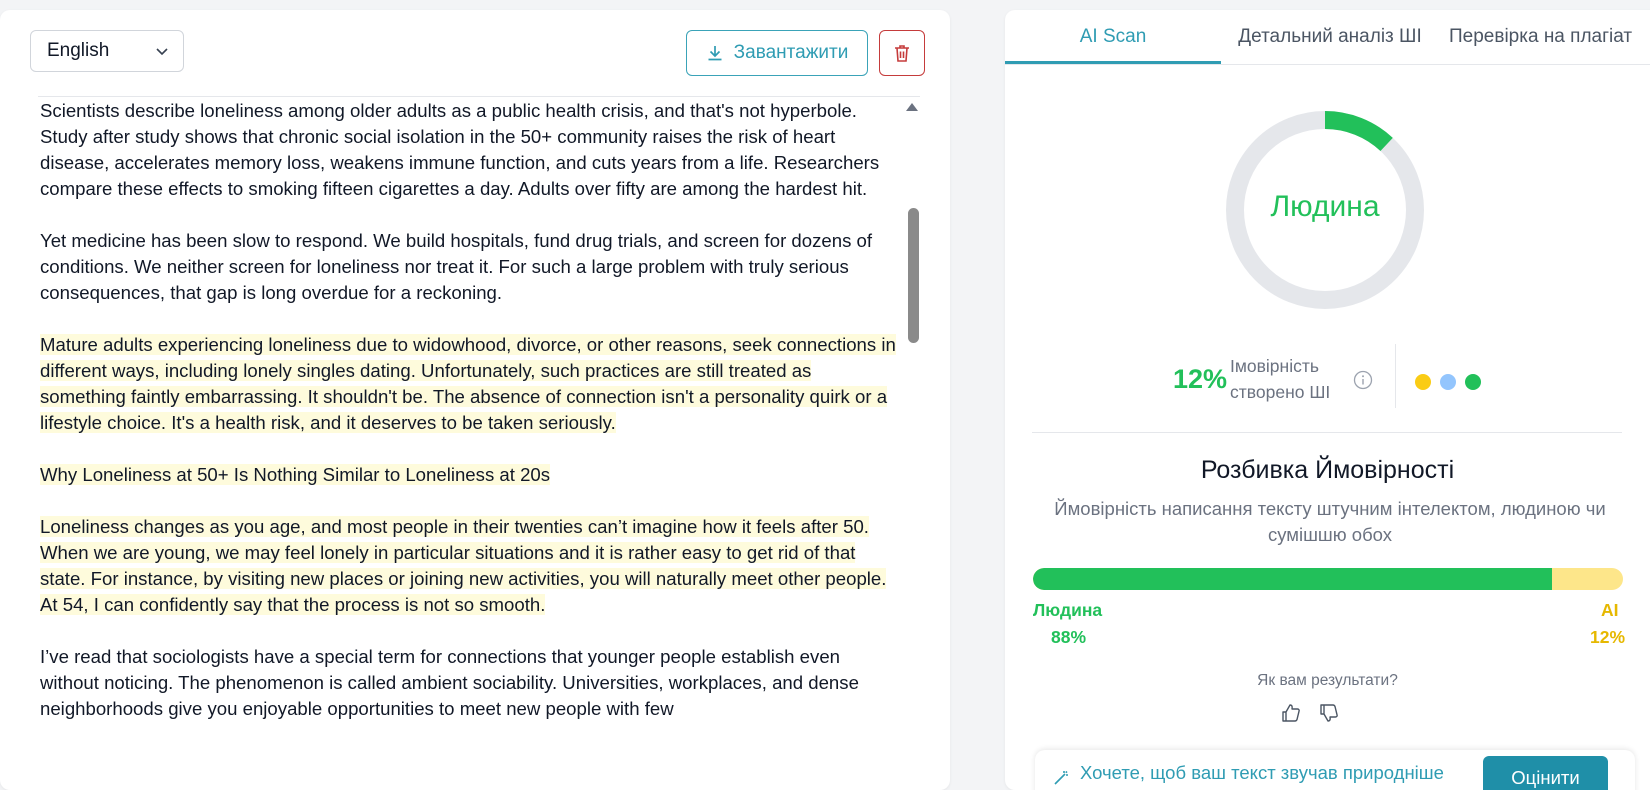 This screenshot has height=790, width=1650. I want to click on delete-button, so click(902, 53).